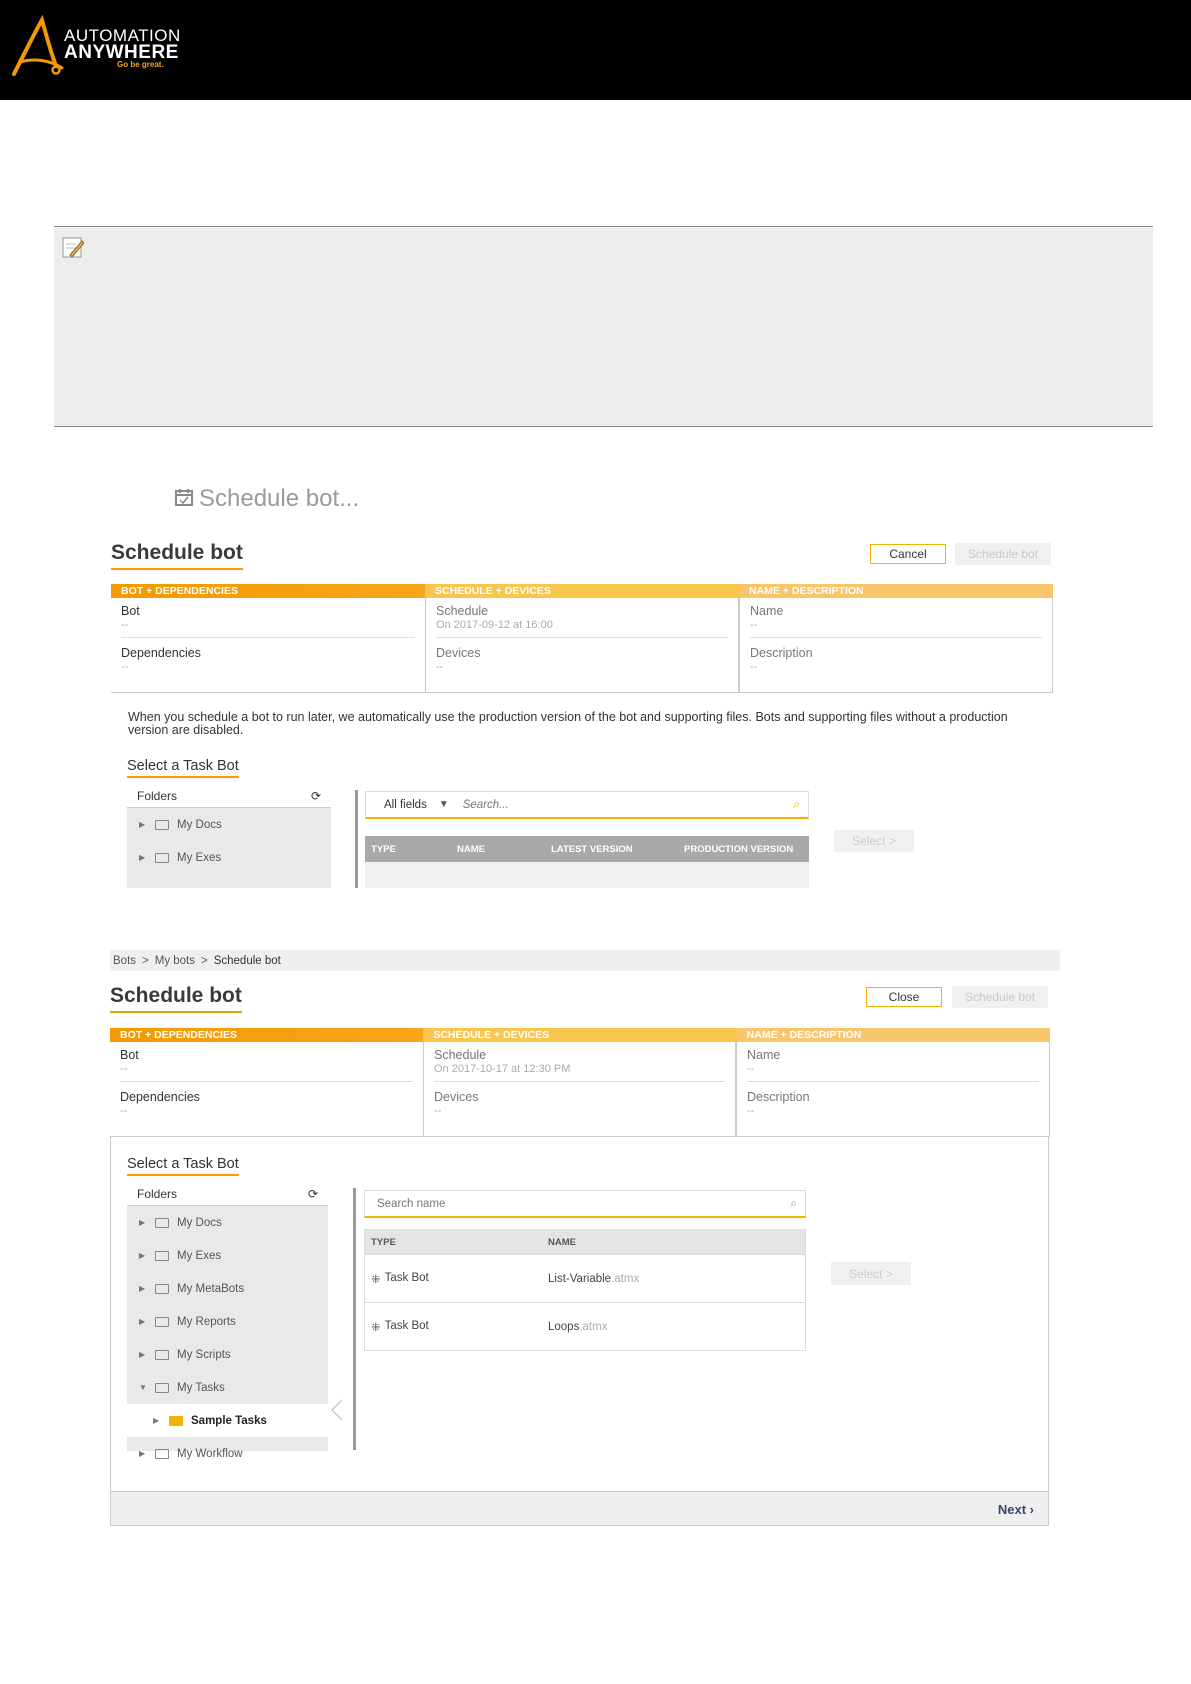  I want to click on close-button: Close, so click(904, 997).